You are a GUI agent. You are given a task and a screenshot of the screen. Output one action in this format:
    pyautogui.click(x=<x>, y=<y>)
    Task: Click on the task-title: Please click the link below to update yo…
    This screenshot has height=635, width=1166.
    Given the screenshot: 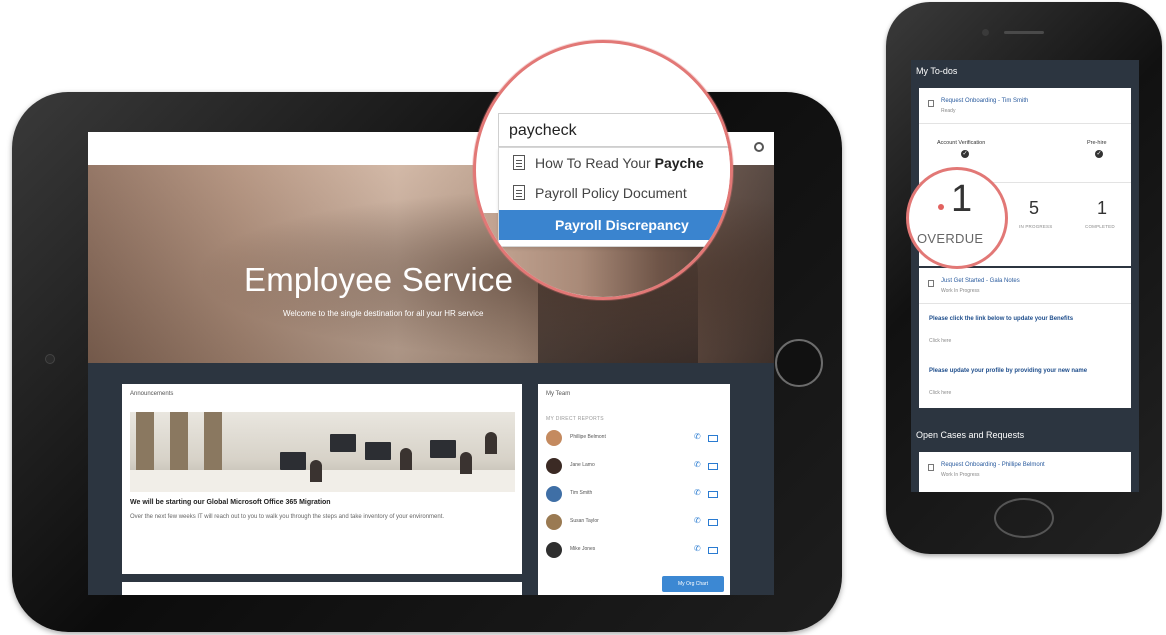 What is the action you would take?
    pyautogui.click(x=1019, y=319)
    